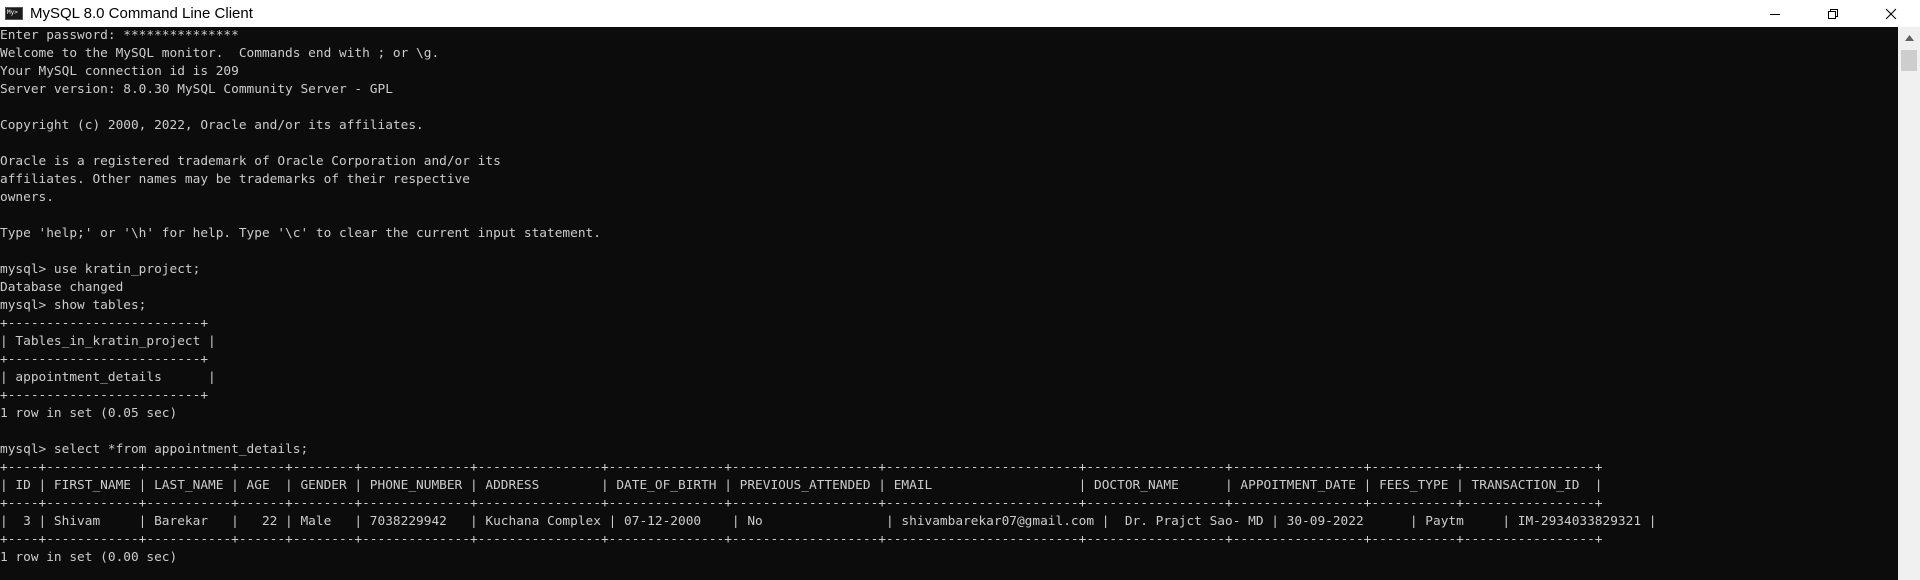 Image resolution: width=1920 pixels, height=580 pixels. What do you see at coordinates (89, 557) in the screenshot?
I see `terminal-line: 1 row in set (0.00 sec)` at bounding box center [89, 557].